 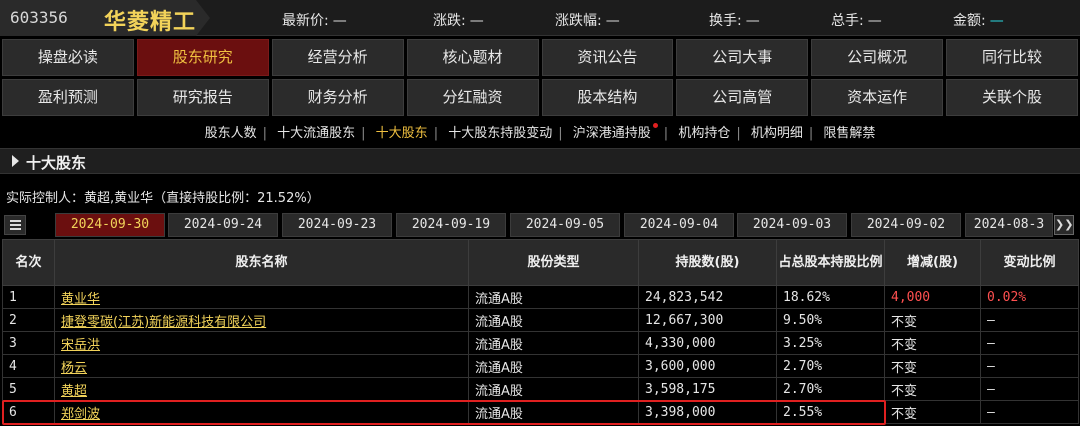 What do you see at coordinates (707, 412) in the screenshot?
I see `cell-shares: 3,398,000` at bounding box center [707, 412].